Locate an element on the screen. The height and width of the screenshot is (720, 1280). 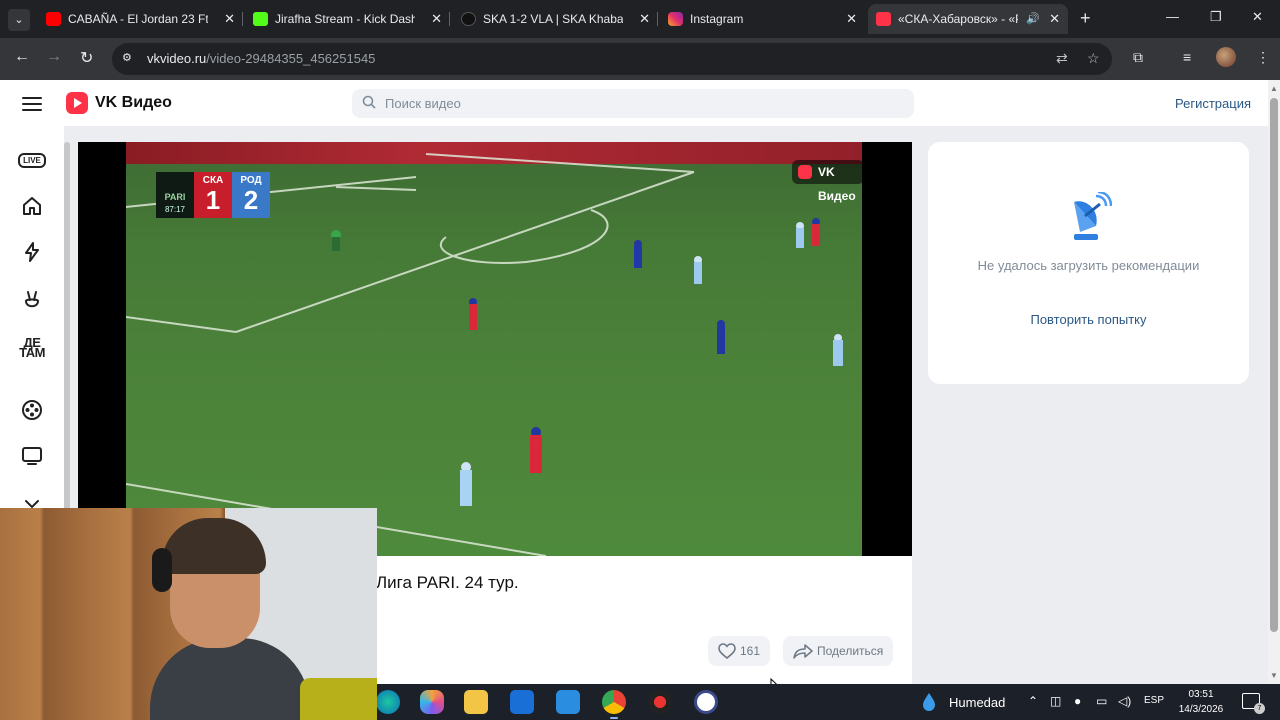
tab-title: Instagram is located at coordinates (717, 19).